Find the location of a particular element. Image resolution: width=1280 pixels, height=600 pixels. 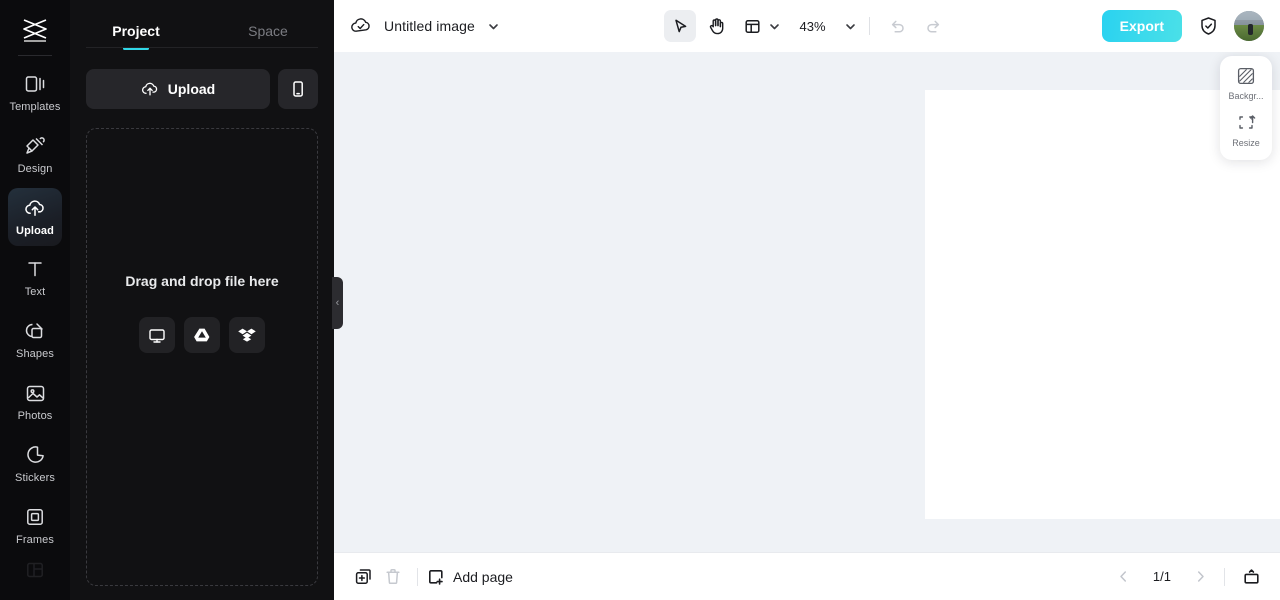

sidebar-item-stickers: Stickers is located at coordinates (35, 464).